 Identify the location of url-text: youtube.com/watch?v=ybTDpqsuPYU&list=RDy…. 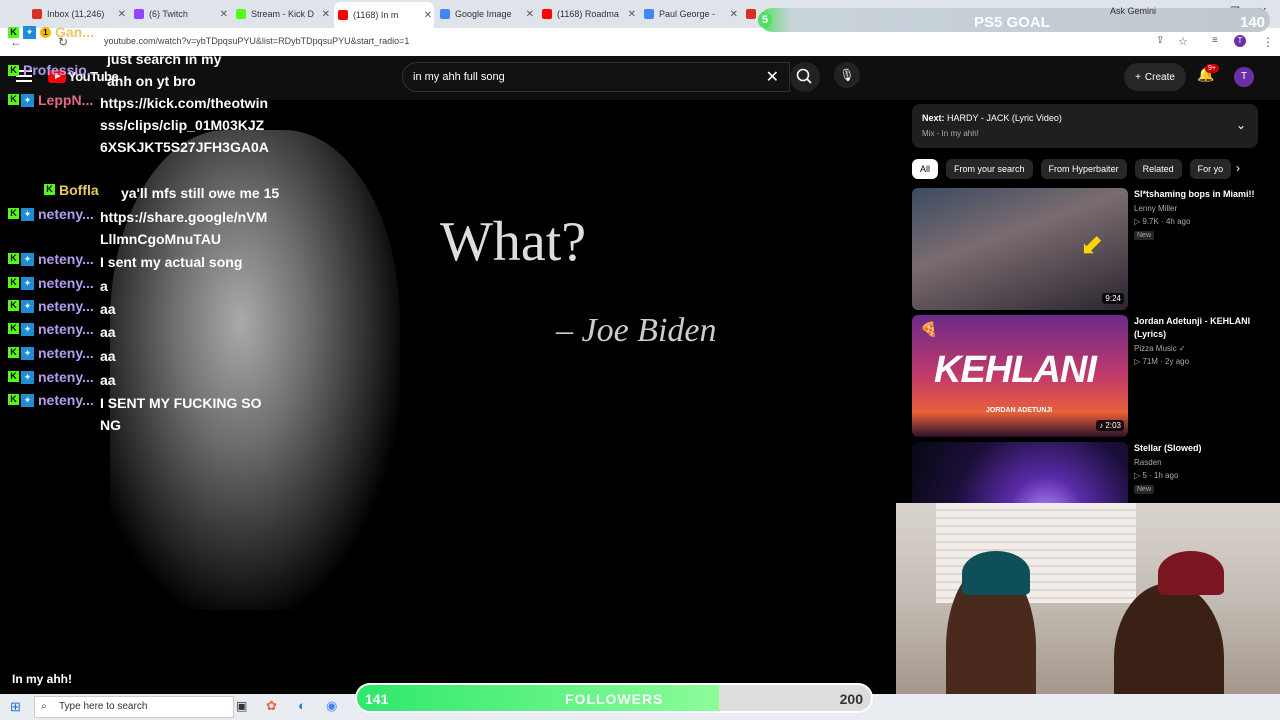
(256, 41).